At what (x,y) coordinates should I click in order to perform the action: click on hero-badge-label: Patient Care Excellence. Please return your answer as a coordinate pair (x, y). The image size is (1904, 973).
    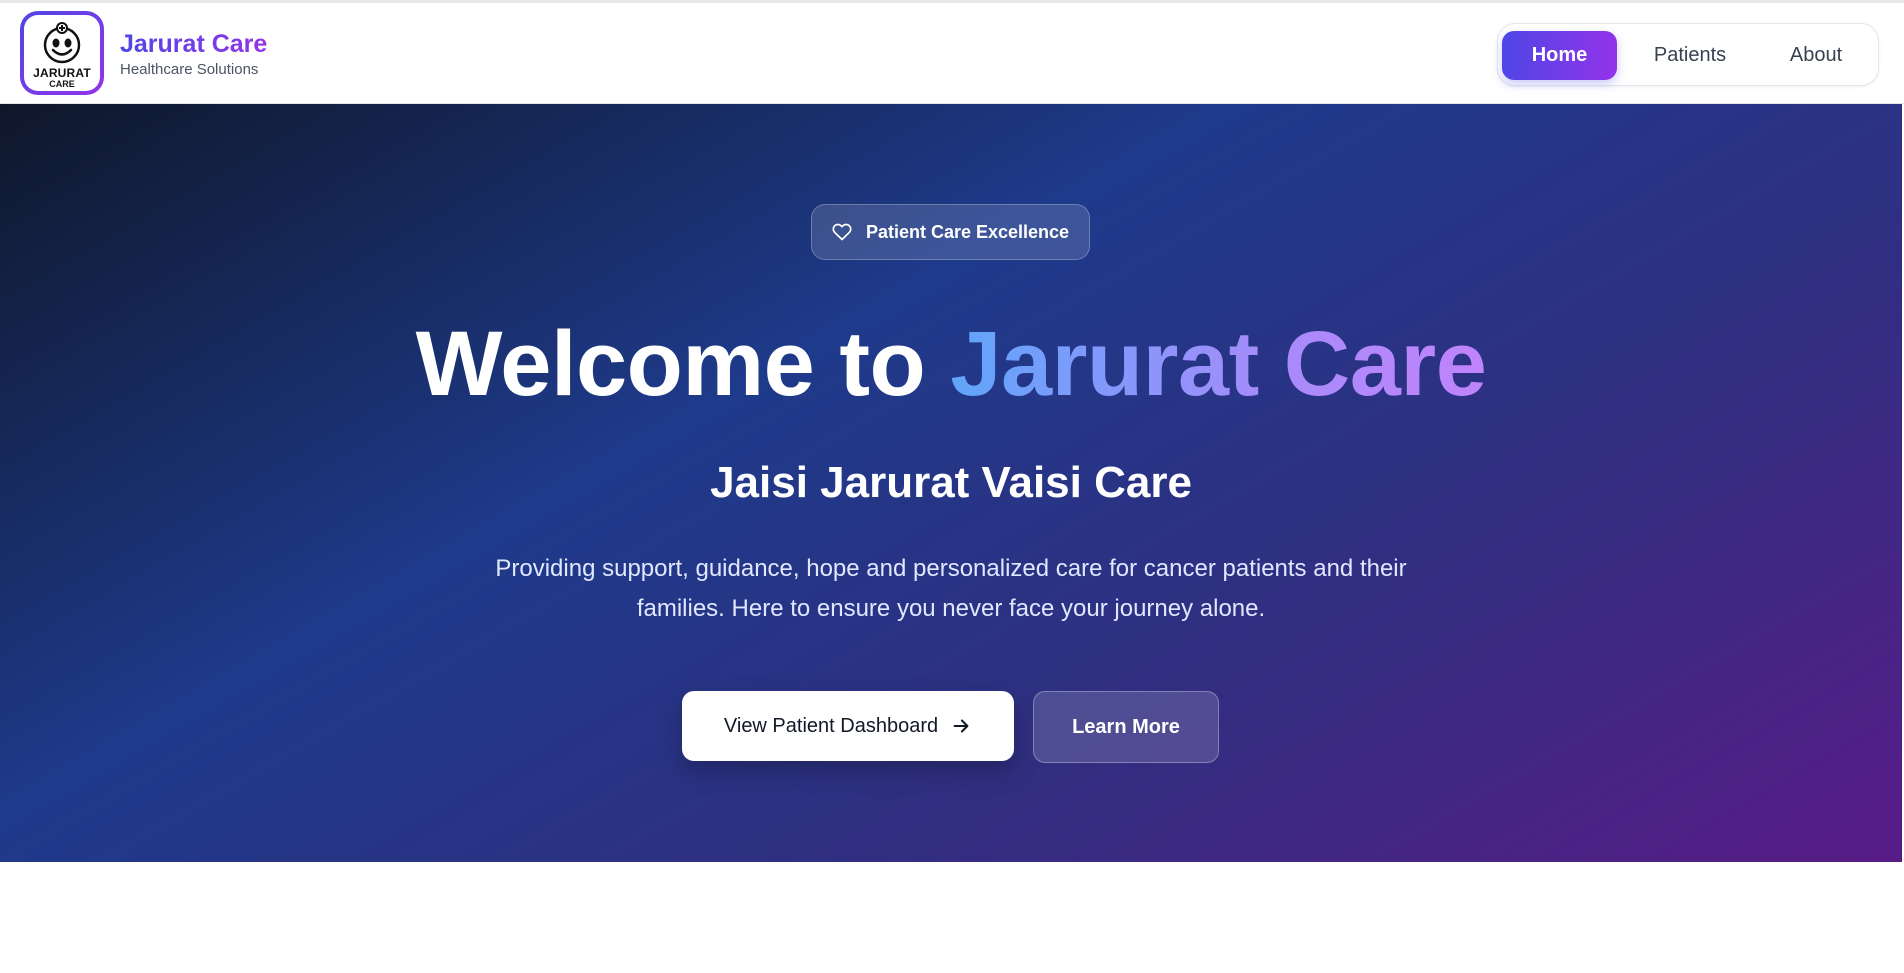
    Looking at the image, I should click on (967, 231).